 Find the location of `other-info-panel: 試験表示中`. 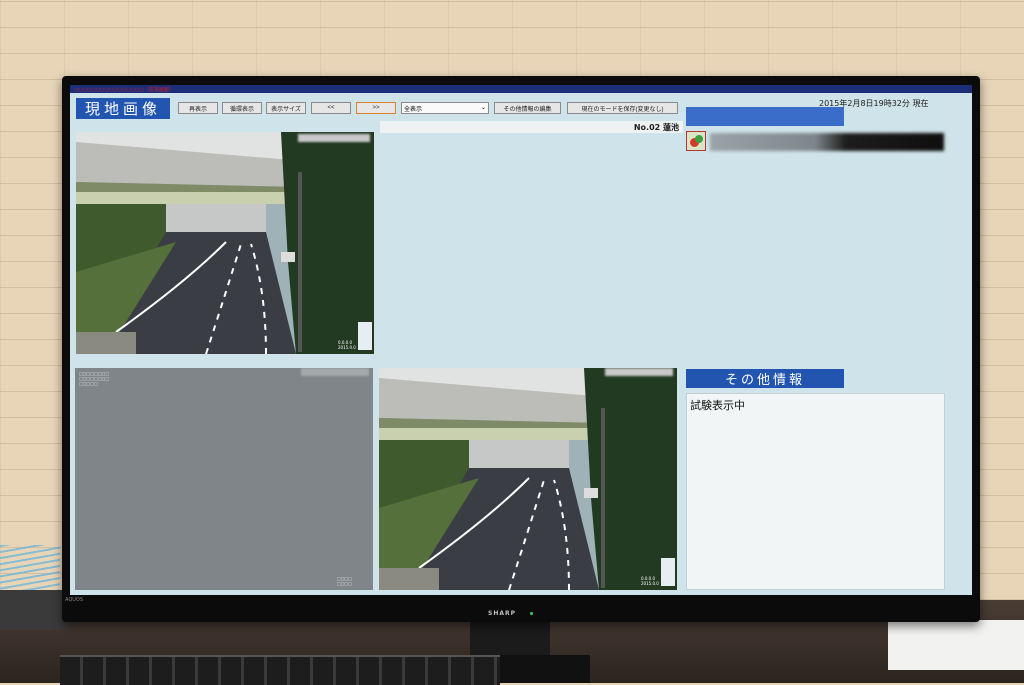

other-info-panel: 試験表示中 is located at coordinates (815, 491).